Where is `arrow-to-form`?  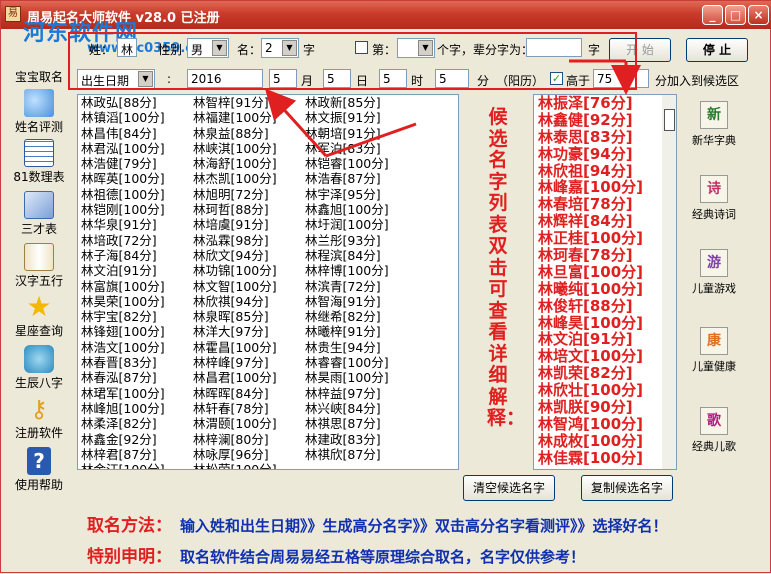 arrow-to-form is located at coordinates (296, 123).